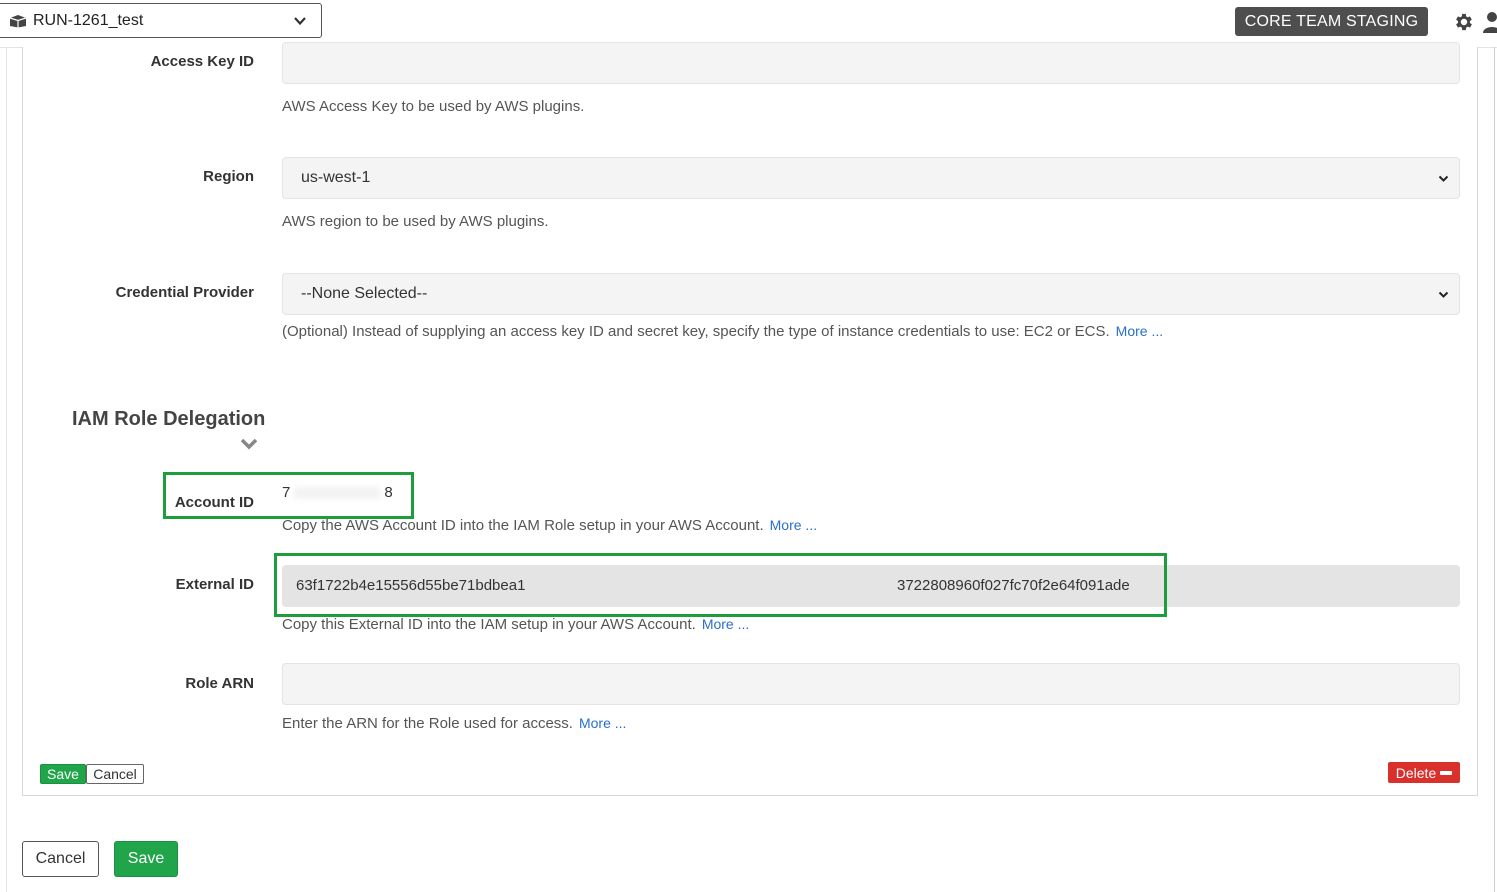 The image size is (1497, 892). Describe the element at coordinates (161, 20) in the screenshot. I see `project-selector: RUN-1261_test` at that location.